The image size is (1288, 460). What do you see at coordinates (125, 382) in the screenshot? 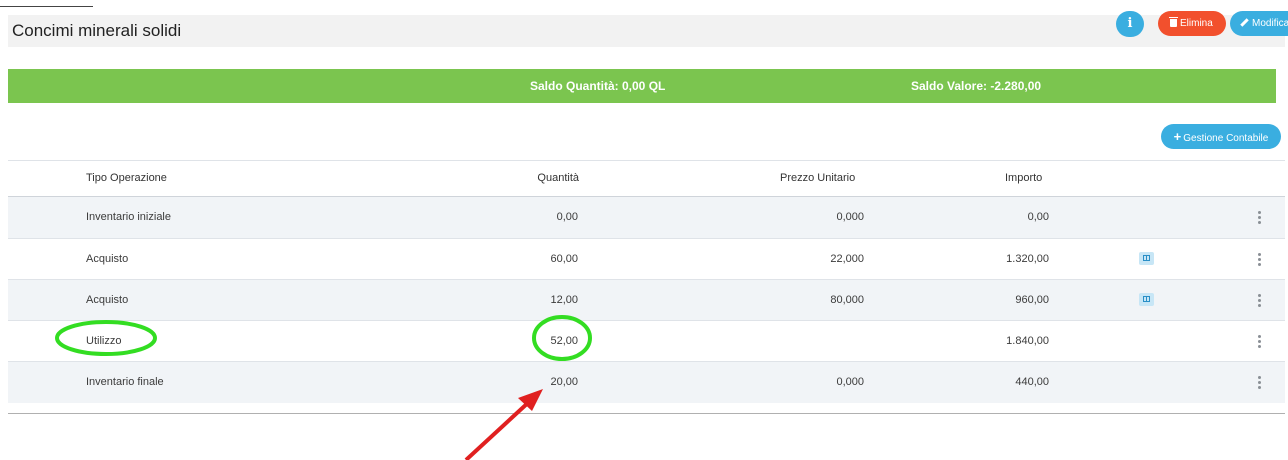
I see `cell-tipo: Inventario finale` at bounding box center [125, 382].